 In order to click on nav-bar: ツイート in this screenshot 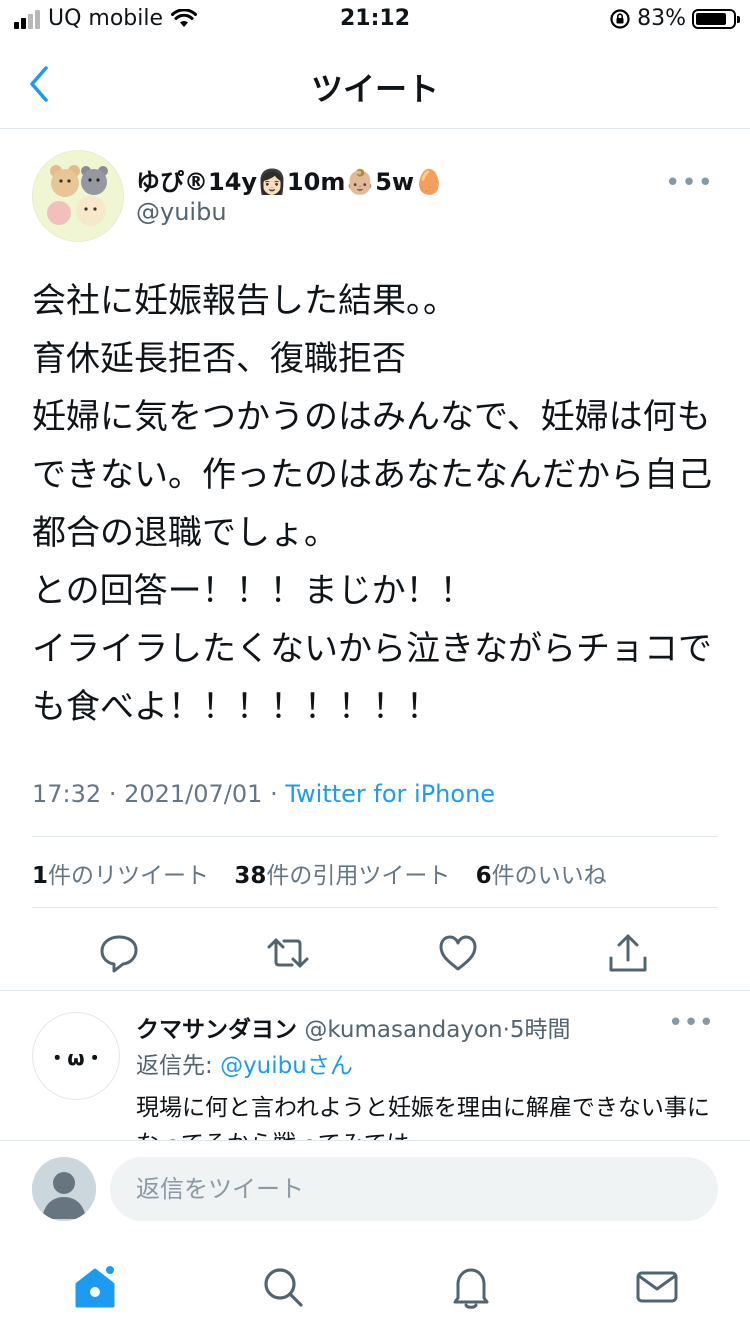, I will do `click(375, 85)`.